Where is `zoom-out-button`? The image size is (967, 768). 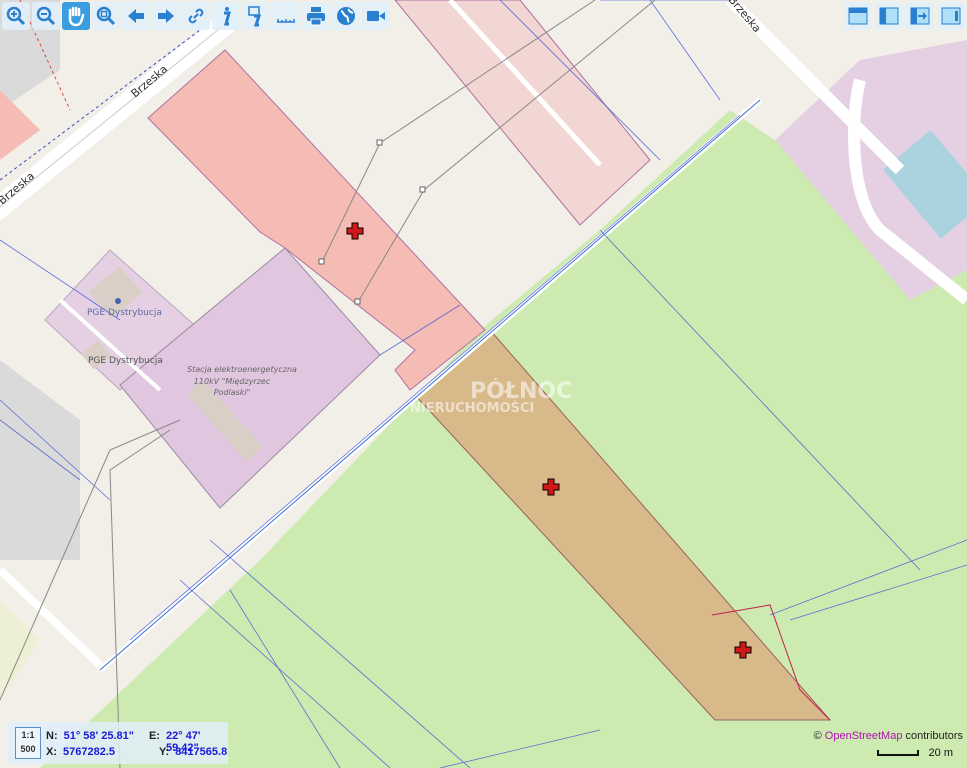 zoom-out-button is located at coordinates (46, 16).